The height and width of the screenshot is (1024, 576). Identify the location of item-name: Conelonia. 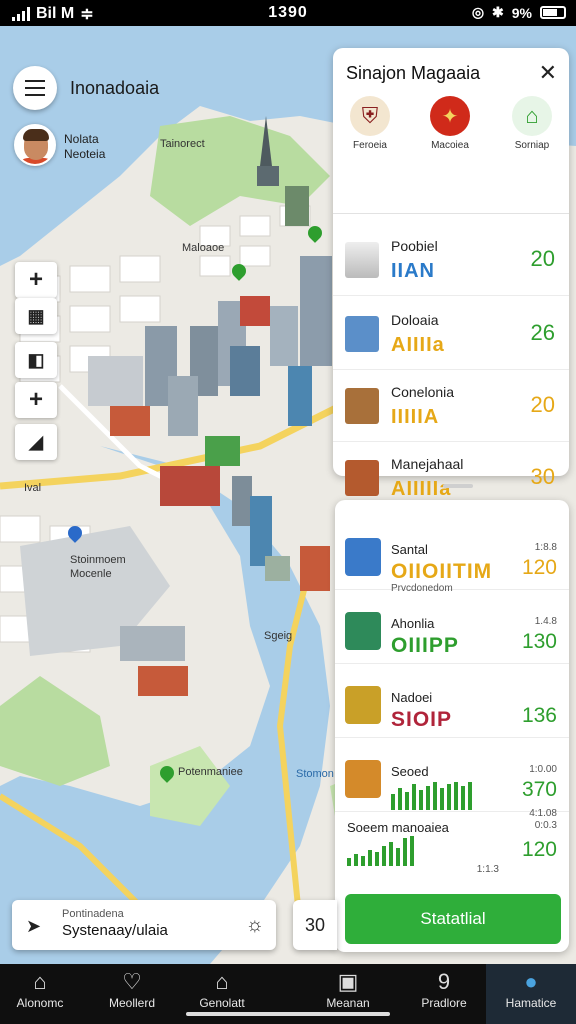
(423, 392).